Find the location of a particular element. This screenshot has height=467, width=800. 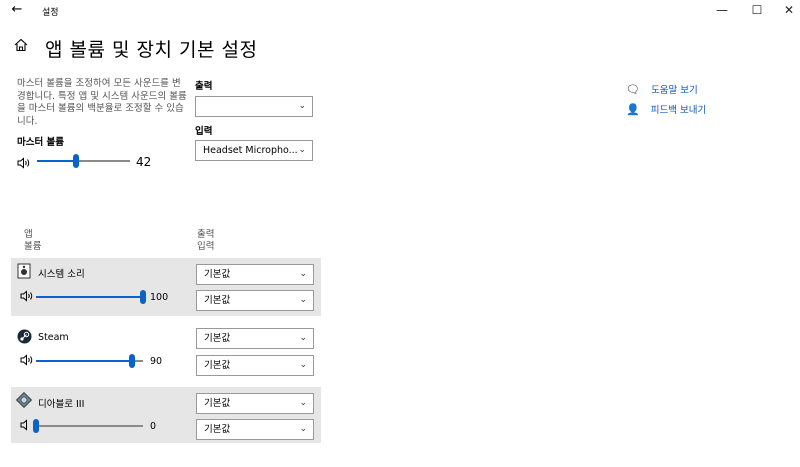

input-header-label: 입력 is located at coordinates (206, 246).